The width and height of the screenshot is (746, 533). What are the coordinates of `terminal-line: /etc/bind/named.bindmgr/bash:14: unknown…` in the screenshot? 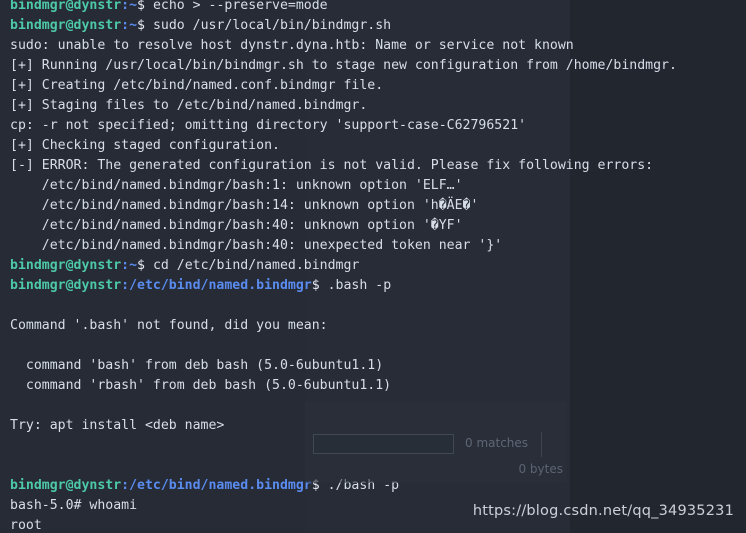 It's located at (244, 205).